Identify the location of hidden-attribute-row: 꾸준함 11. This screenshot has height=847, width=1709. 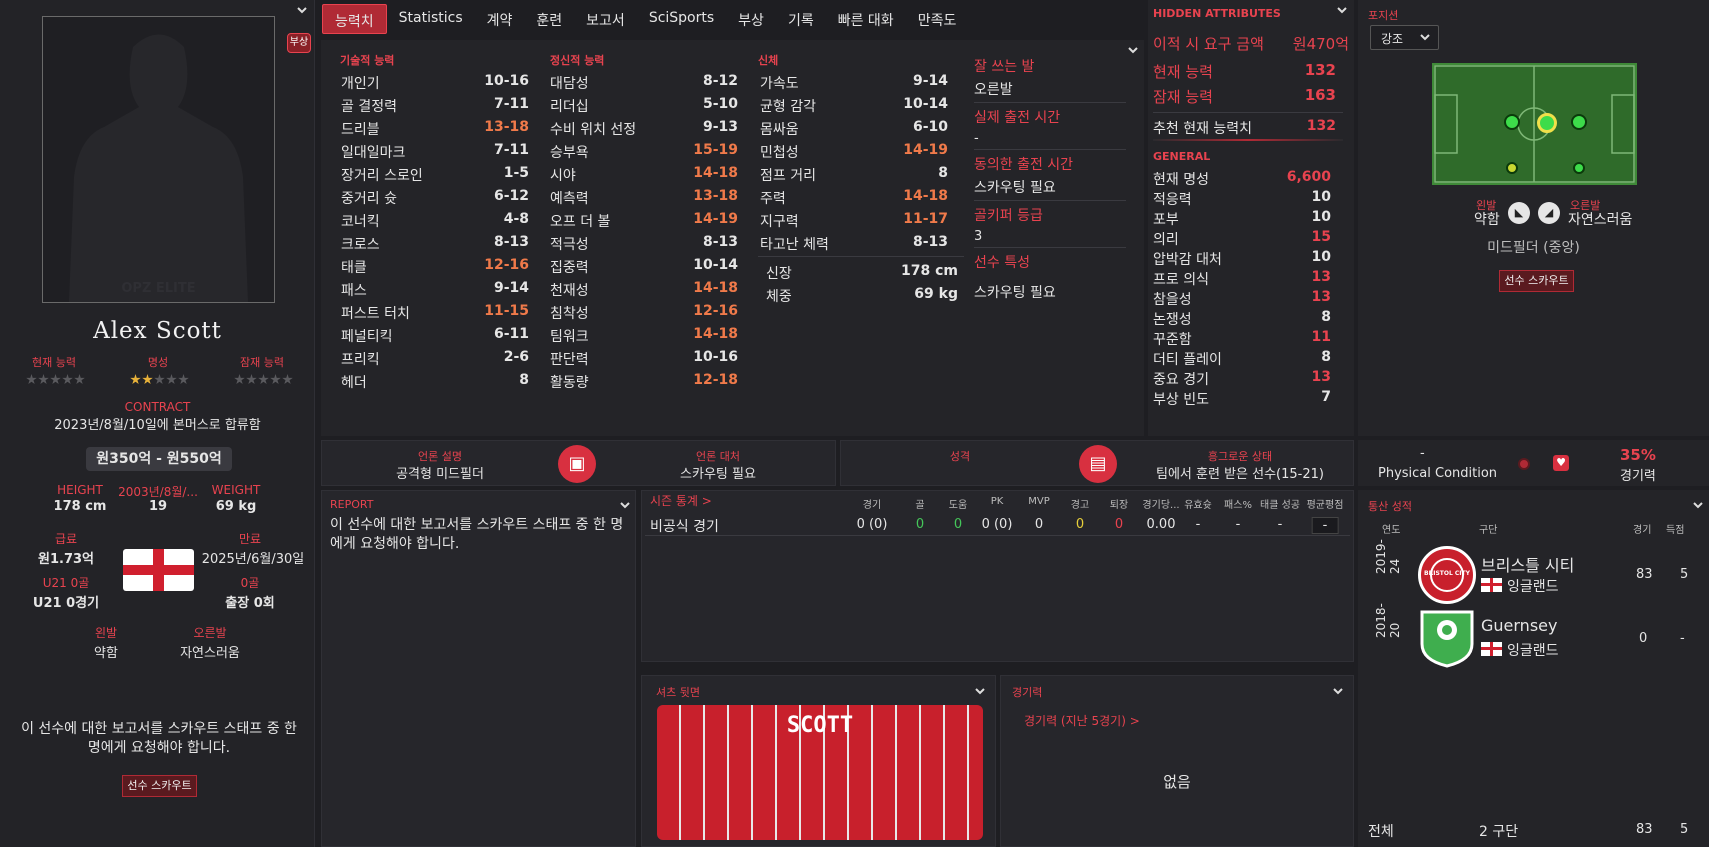
(1242, 339).